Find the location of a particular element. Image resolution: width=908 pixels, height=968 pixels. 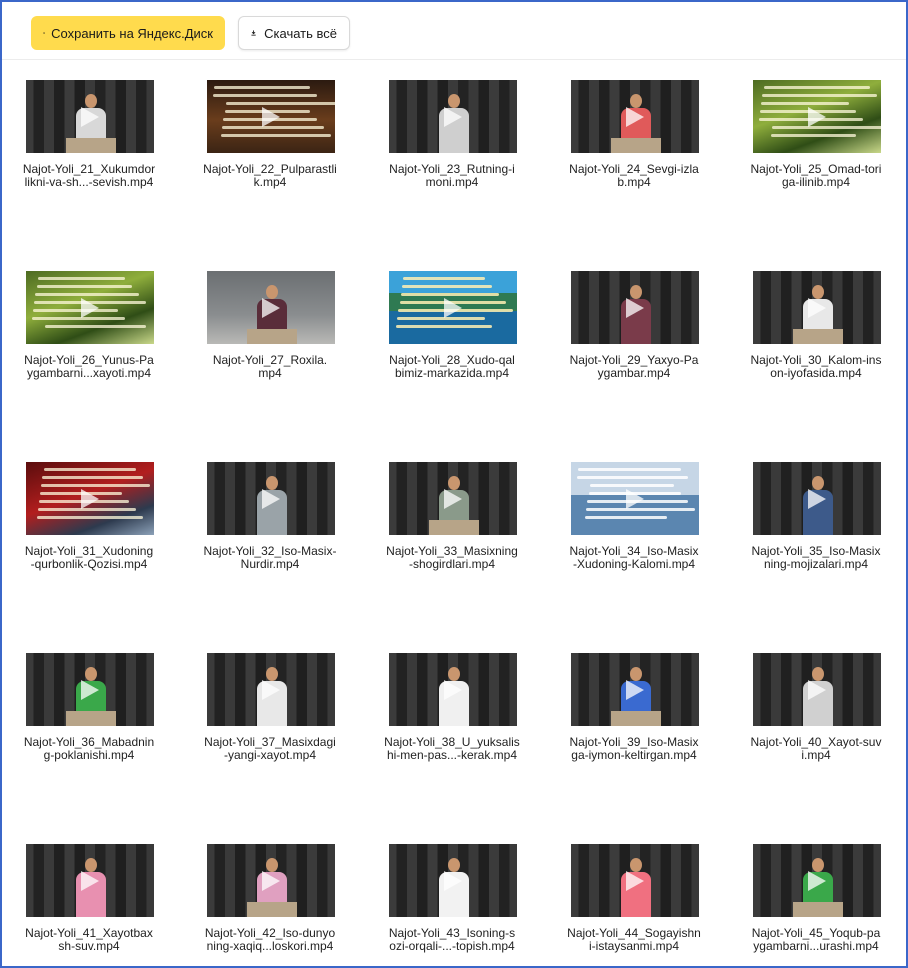

file-name: Najot-Yoli_44_Sogayishn i-istaysanmi.mp4 is located at coordinates (634, 940).